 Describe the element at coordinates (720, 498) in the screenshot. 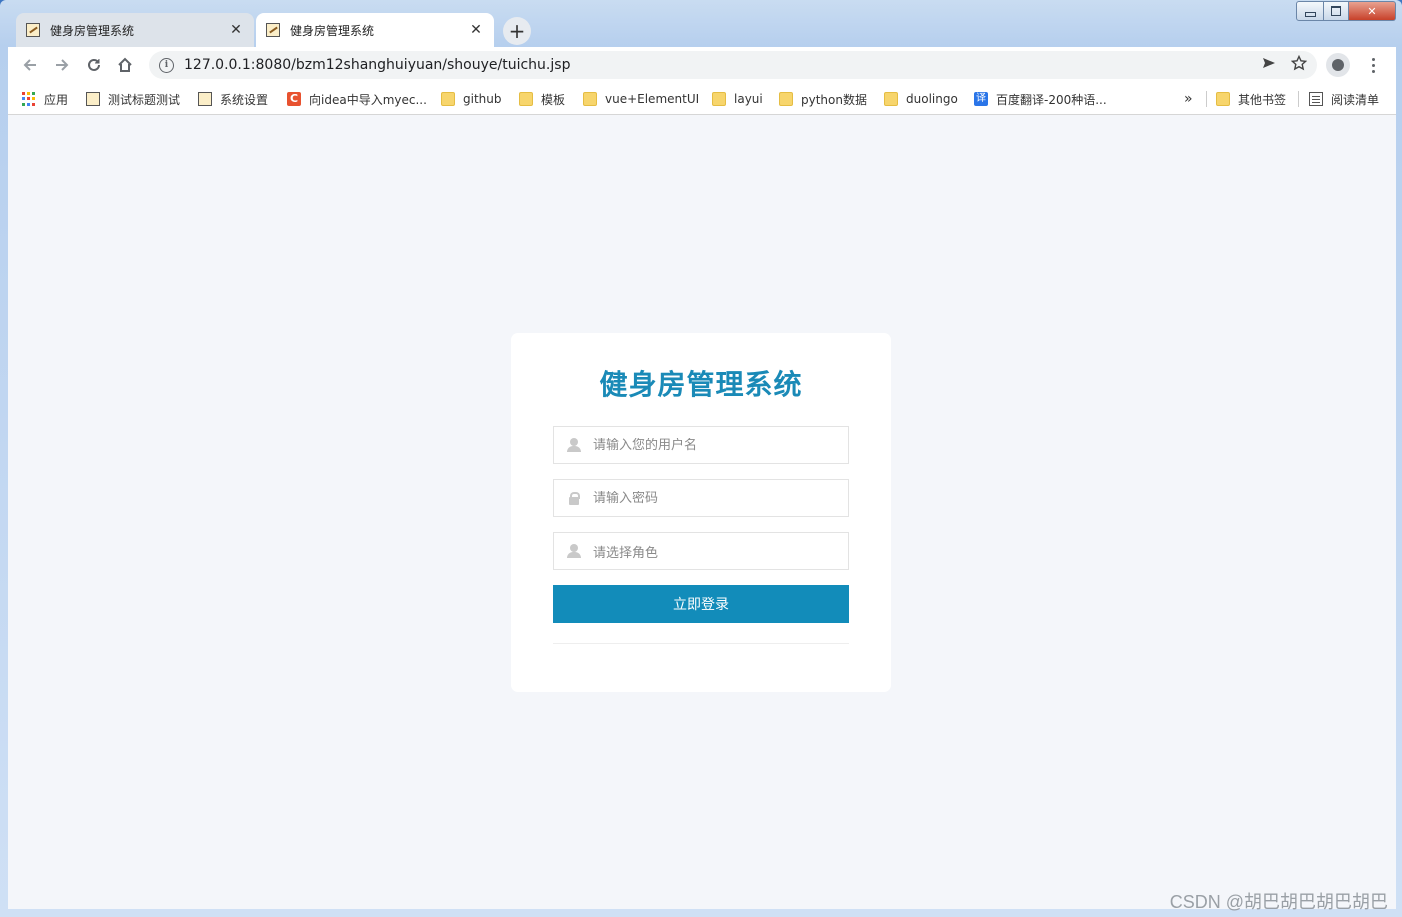

I see `password-input` at that location.